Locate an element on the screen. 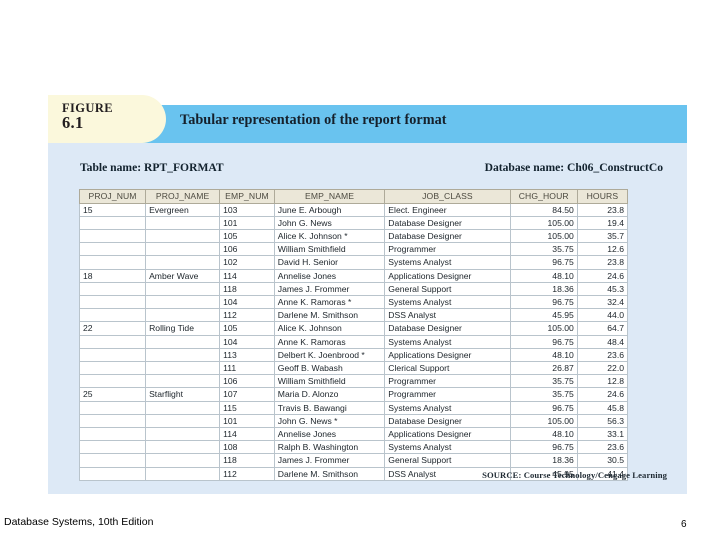 The height and width of the screenshot is (540, 720). cell-emp_num: 118 is located at coordinates (247, 289).